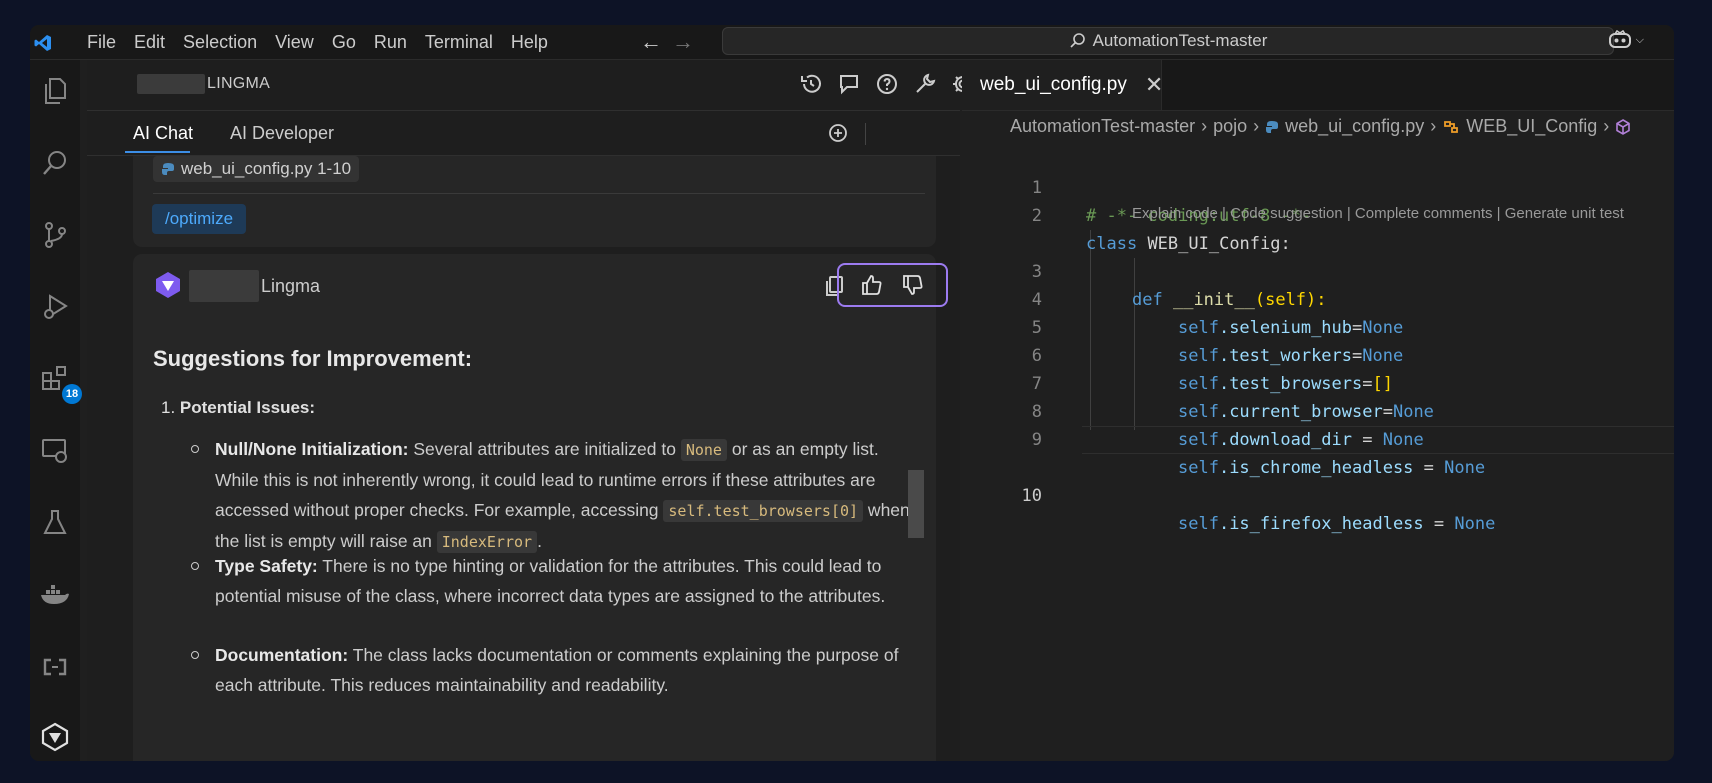 This screenshot has width=1712, height=783. I want to click on menu-help: Help, so click(529, 42).